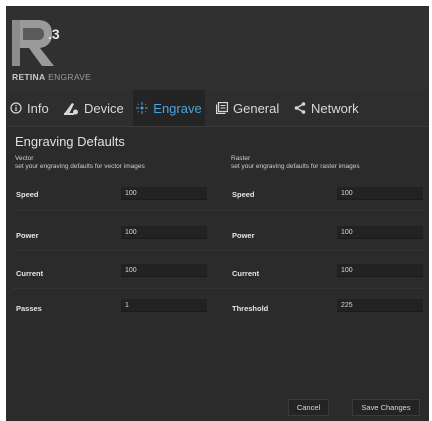  What do you see at coordinates (222, 108) in the screenshot?
I see `general-icon` at bounding box center [222, 108].